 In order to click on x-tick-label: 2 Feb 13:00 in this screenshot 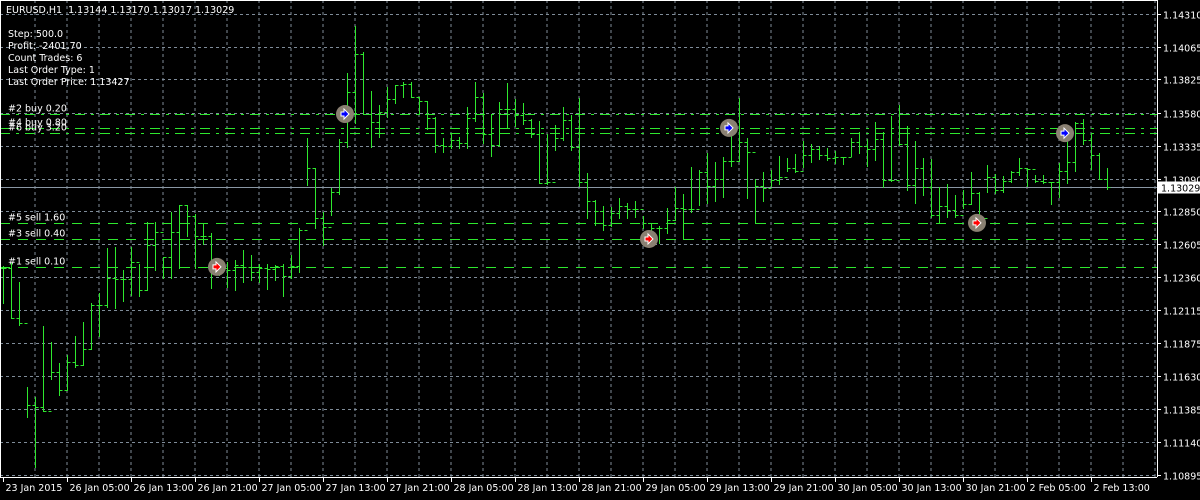, I will do `click(1122, 488)`.